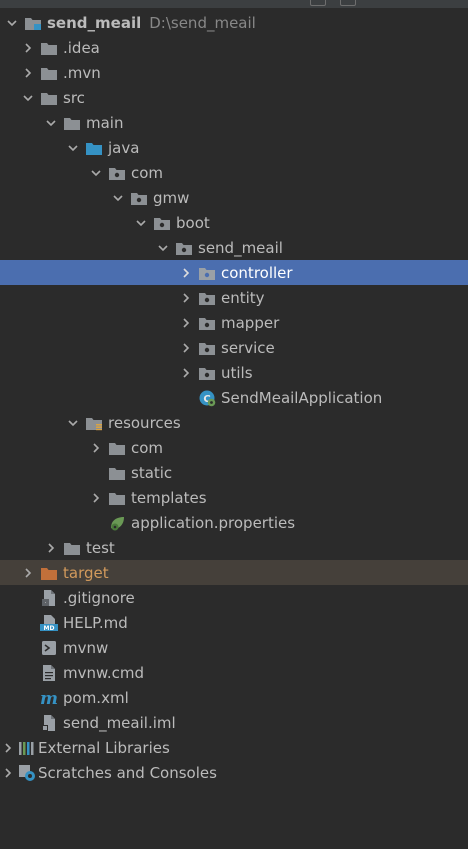  I want to click on tree-item-label: .mvn, so click(82, 72).